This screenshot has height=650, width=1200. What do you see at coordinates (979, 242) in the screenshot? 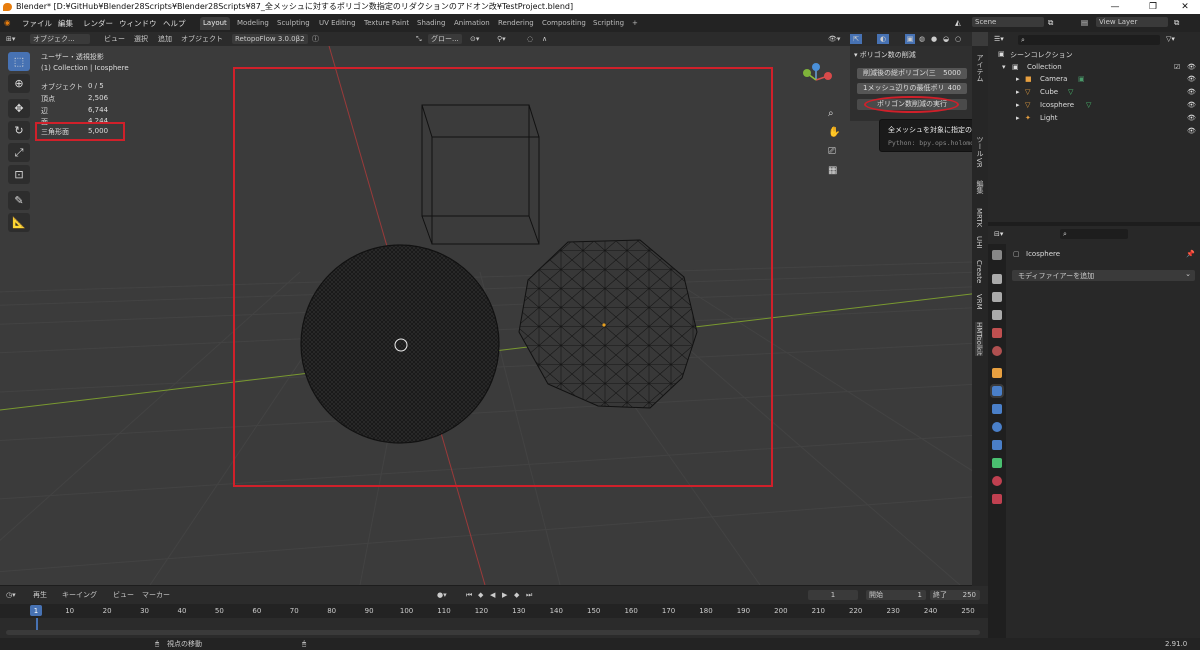
I see `tab-uhi: UHI` at bounding box center [979, 242].